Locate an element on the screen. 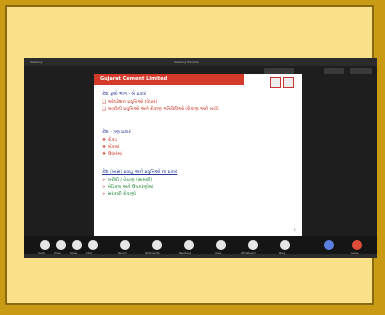 Image resolution: width=385 pixels, height=315 pixels. audio-button is located at coordinates (45, 245).